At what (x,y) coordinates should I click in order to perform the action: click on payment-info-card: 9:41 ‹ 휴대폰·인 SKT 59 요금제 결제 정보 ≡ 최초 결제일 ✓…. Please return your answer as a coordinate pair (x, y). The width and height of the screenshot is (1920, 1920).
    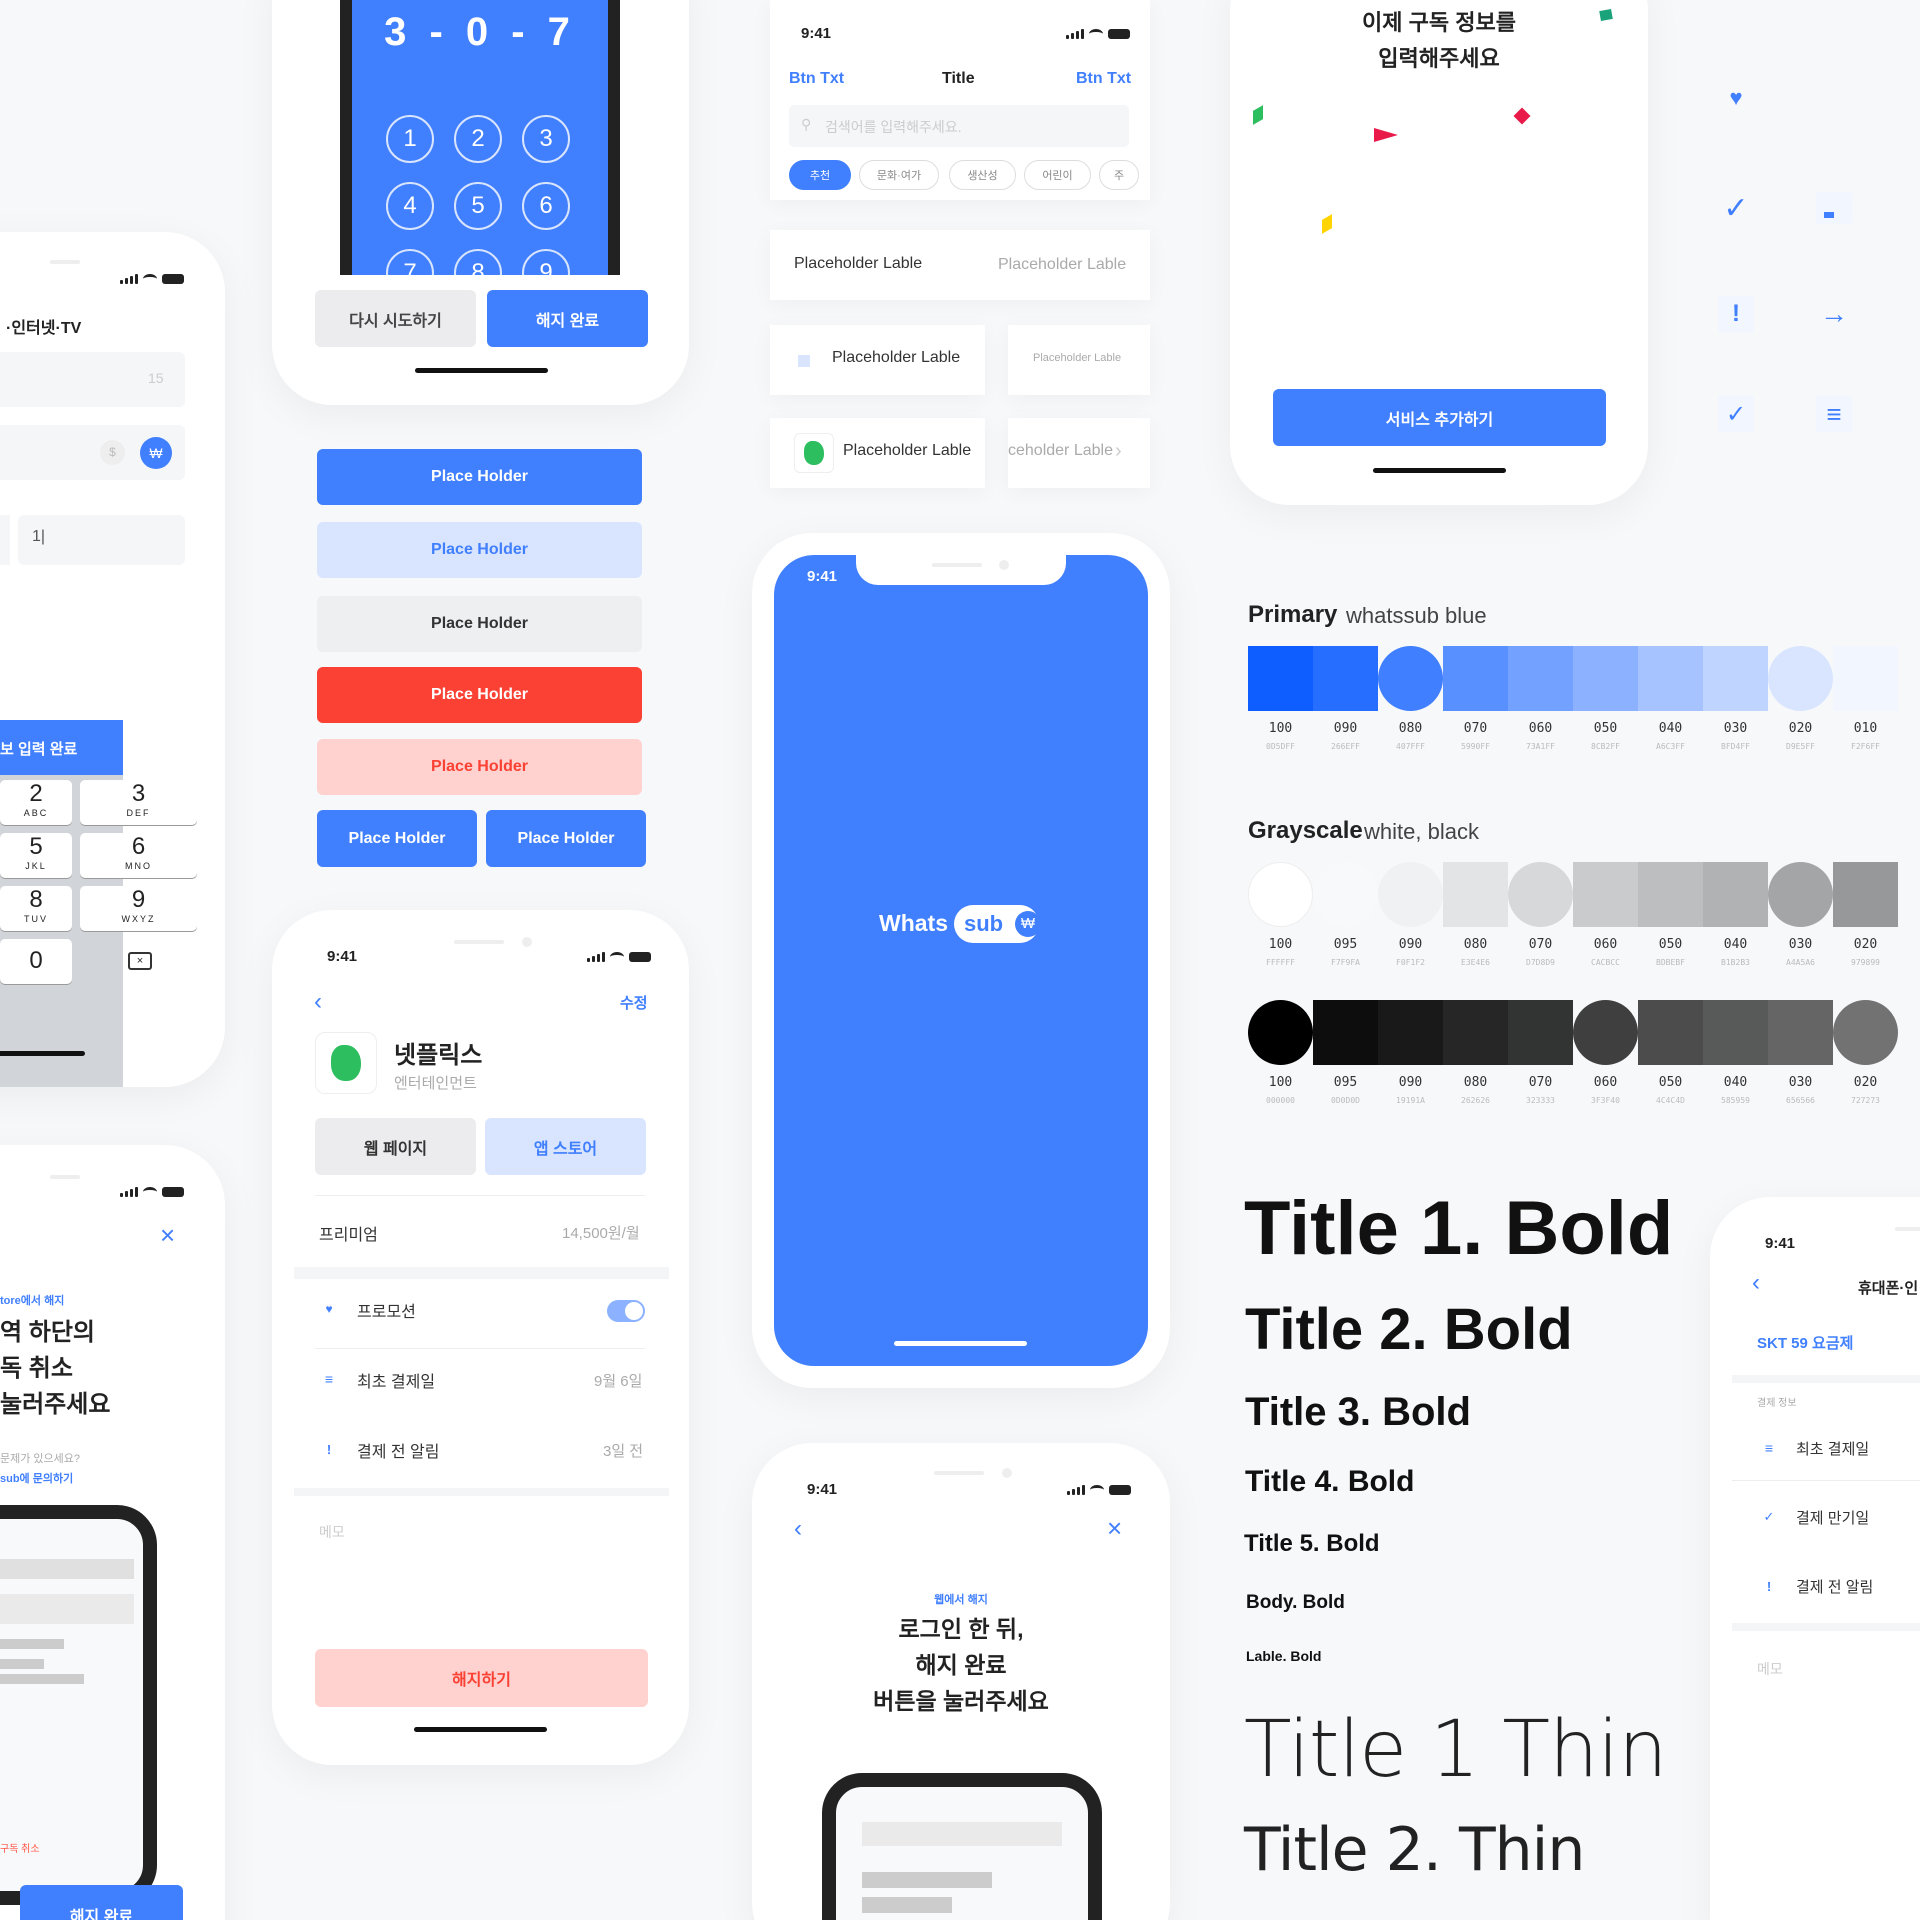
    Looking at the image, I should click on (1815, 1558).